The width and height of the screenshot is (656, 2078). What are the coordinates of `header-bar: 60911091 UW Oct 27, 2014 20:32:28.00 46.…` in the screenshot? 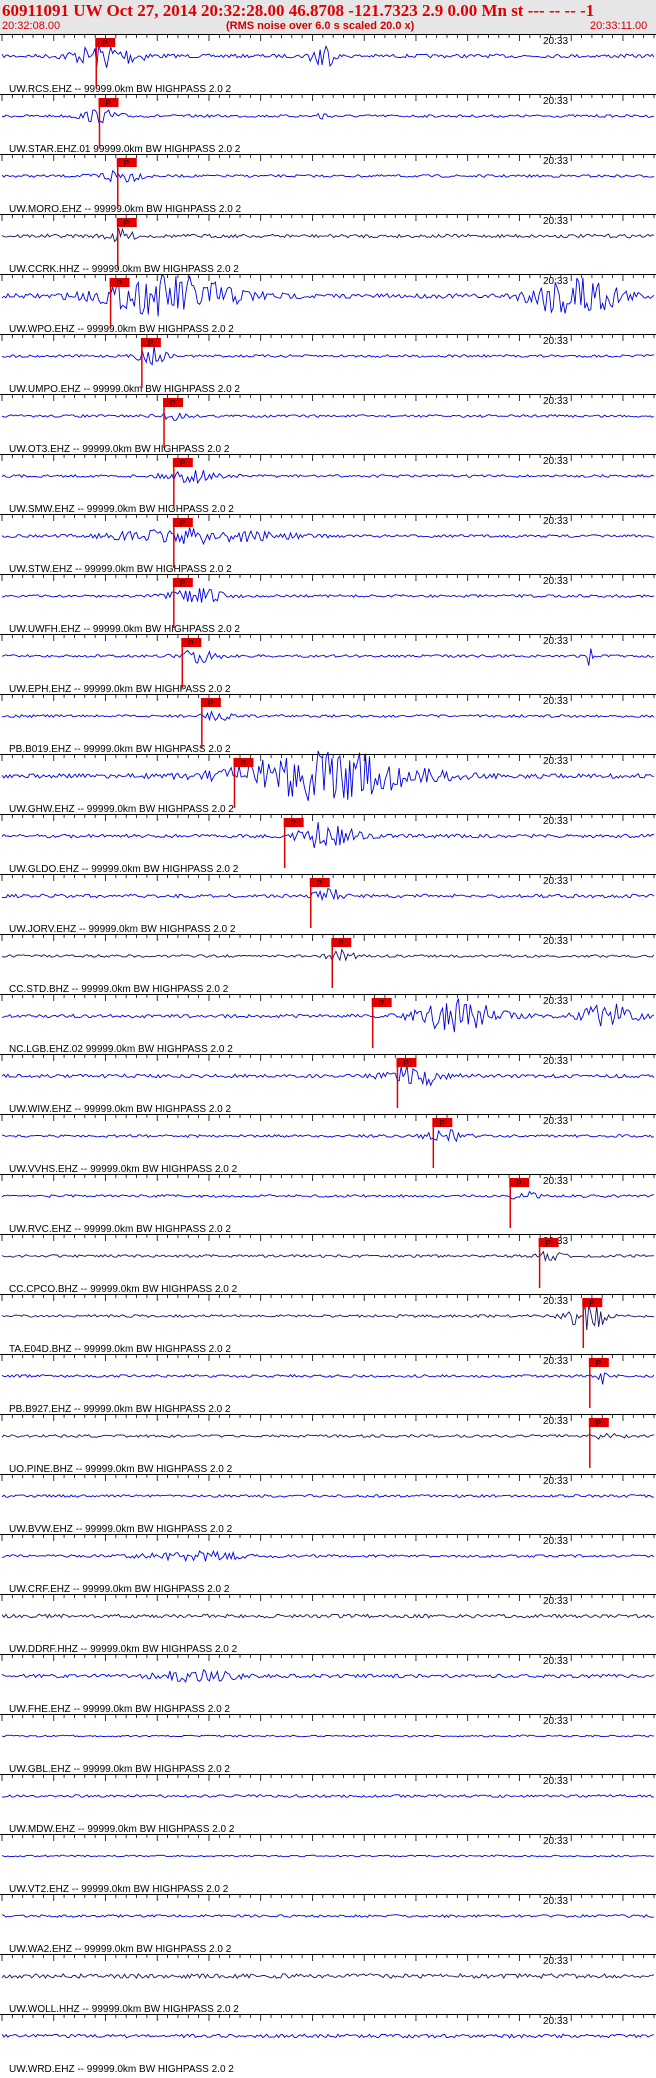 It's located at (328, 17).